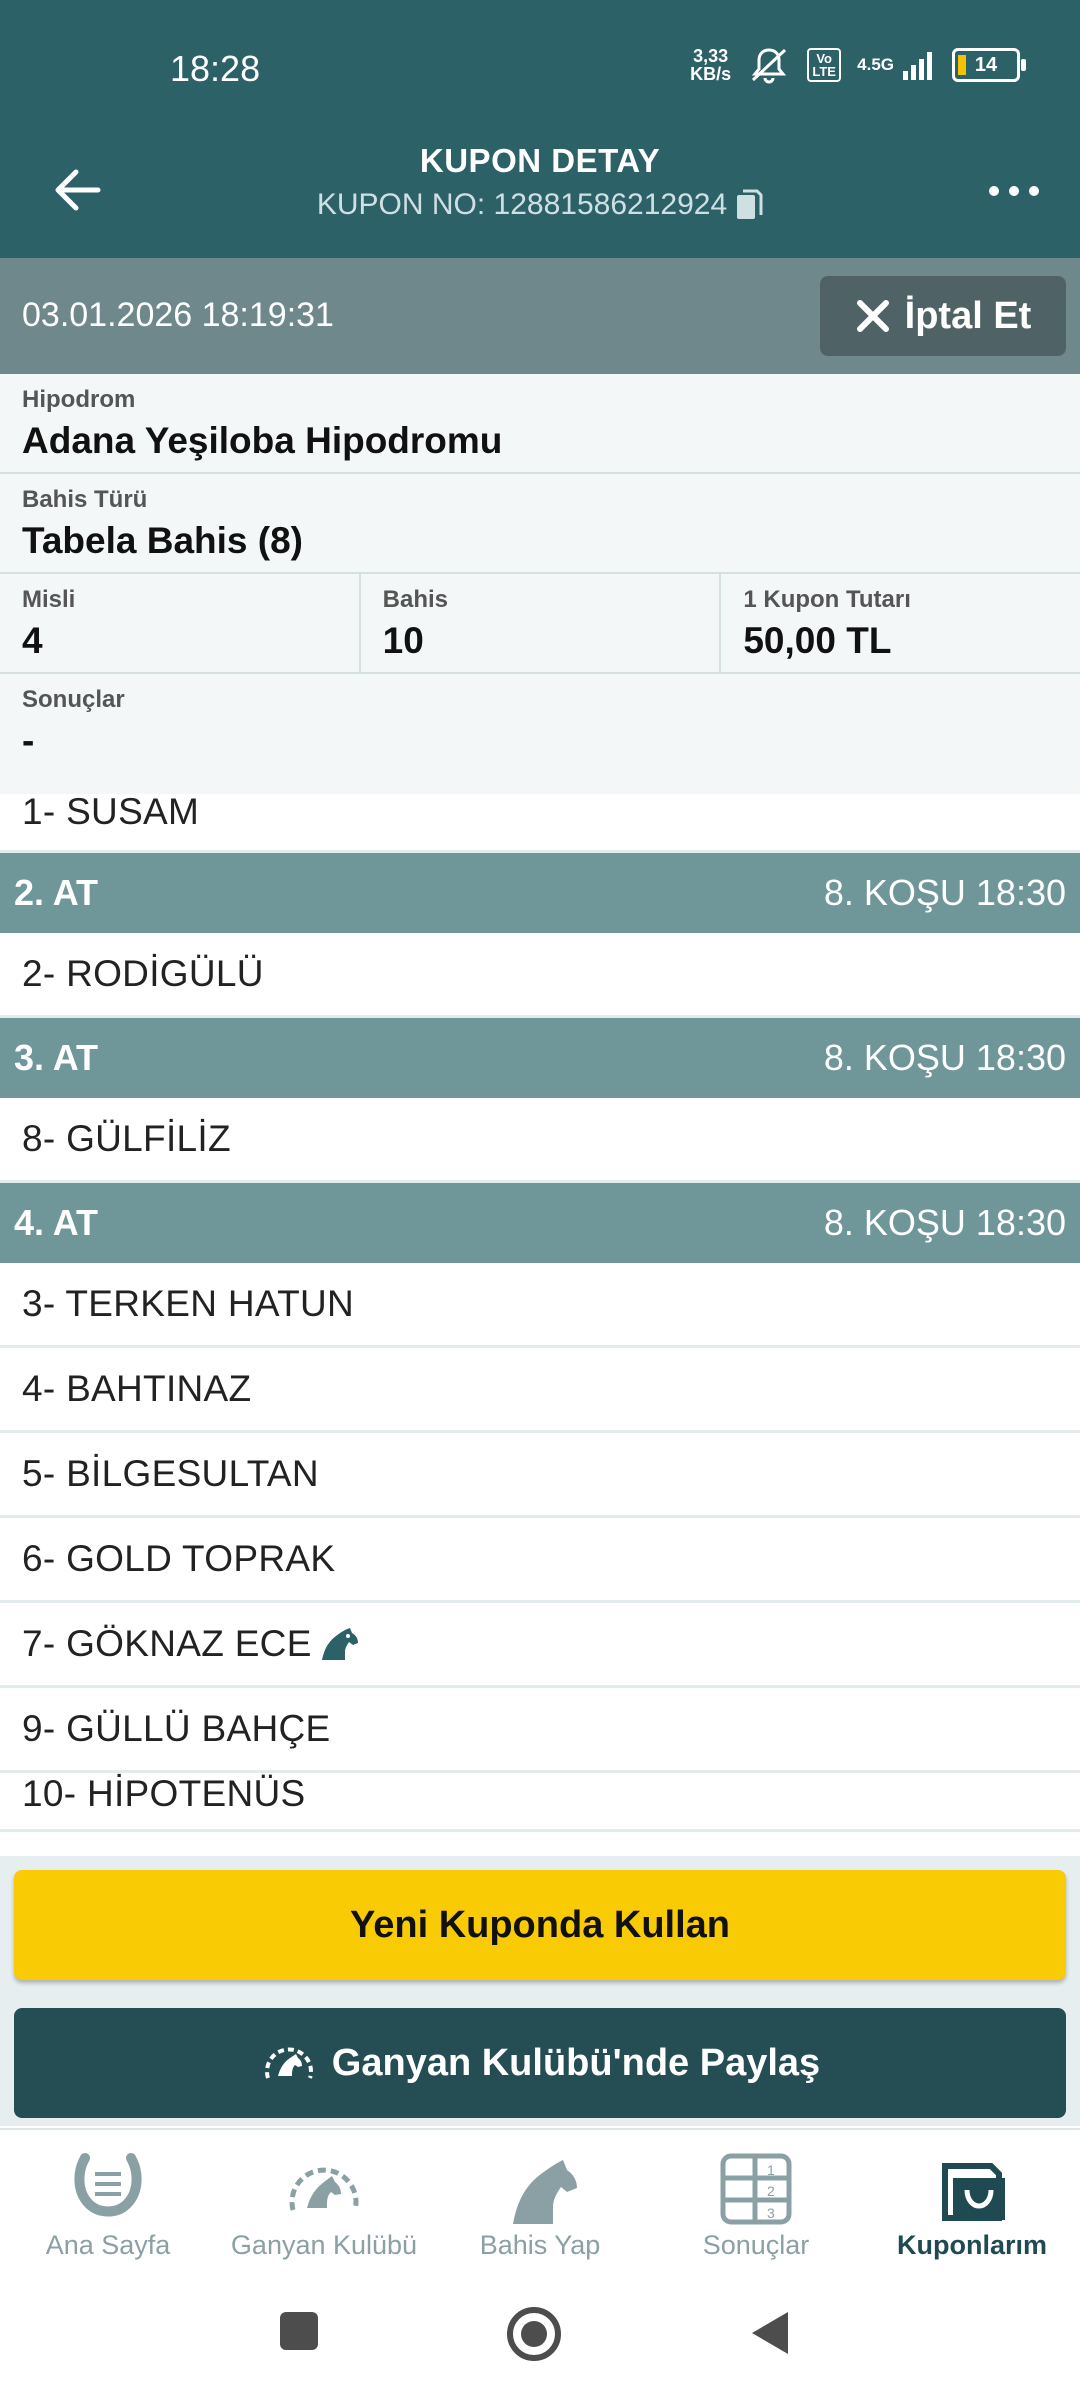  Describe the element at coordinates (540, 1140) in the screenshot. I see `list-item: 8- GÜLFİLİZ` at that location.